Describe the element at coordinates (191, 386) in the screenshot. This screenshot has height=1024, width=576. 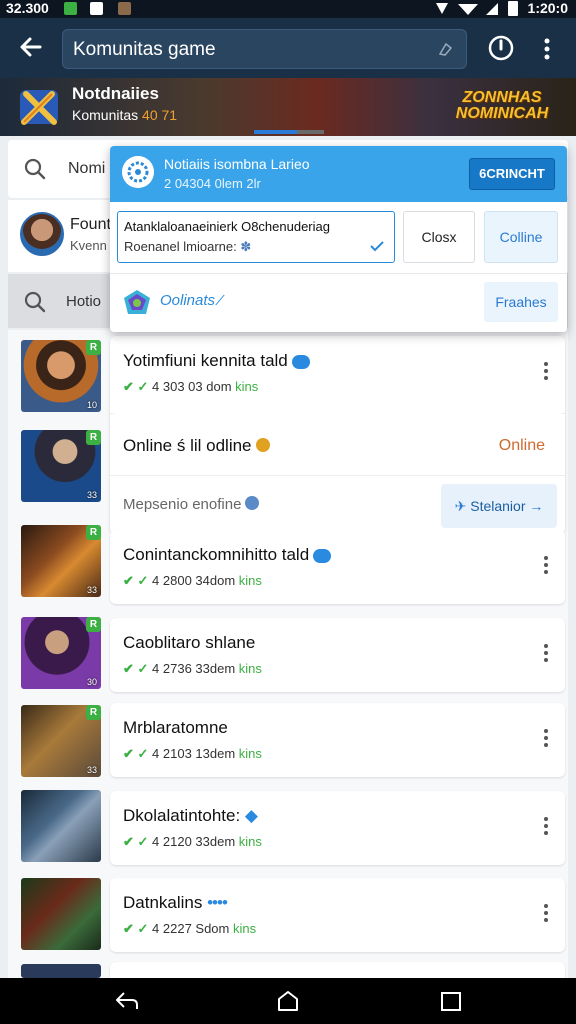
I see `game-meta: ✔ ✓ 4 303 03 dom kins` at that location.